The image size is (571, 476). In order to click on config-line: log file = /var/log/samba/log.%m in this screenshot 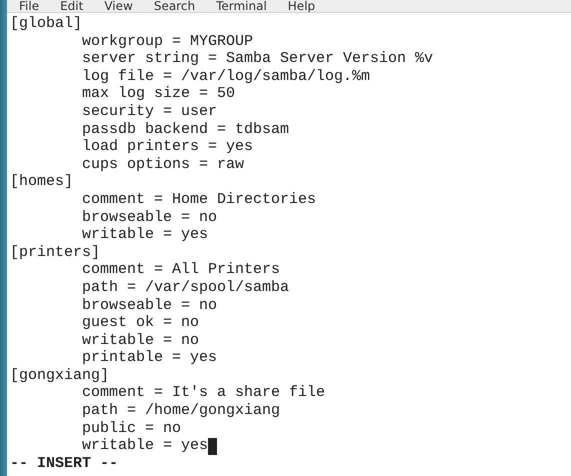, I will do `click(226, 77)`.